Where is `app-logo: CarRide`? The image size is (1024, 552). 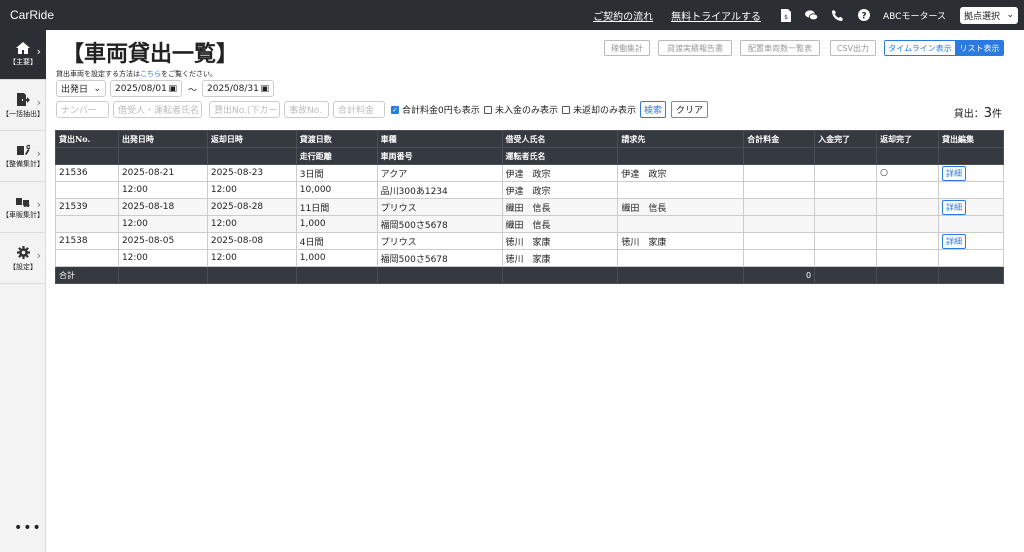
app-logo: CarRide is located at coordinates (32, 15).